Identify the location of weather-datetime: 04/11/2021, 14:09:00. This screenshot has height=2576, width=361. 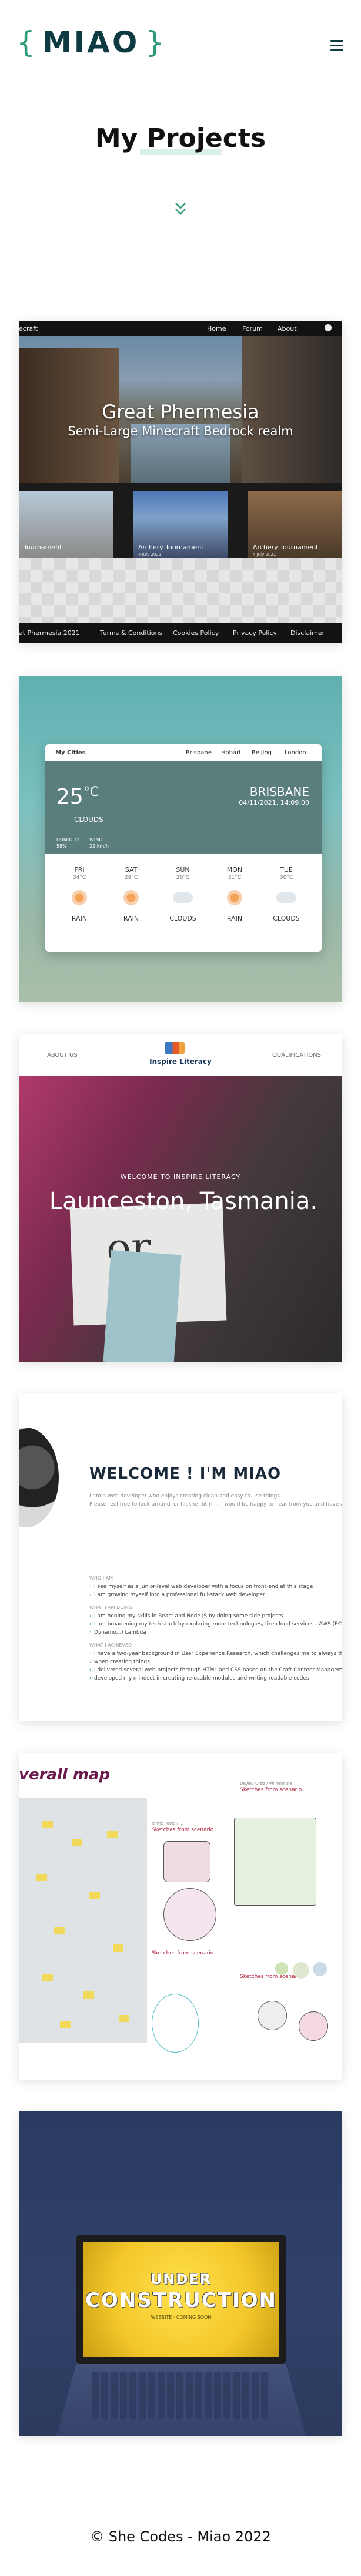
(274, 803).